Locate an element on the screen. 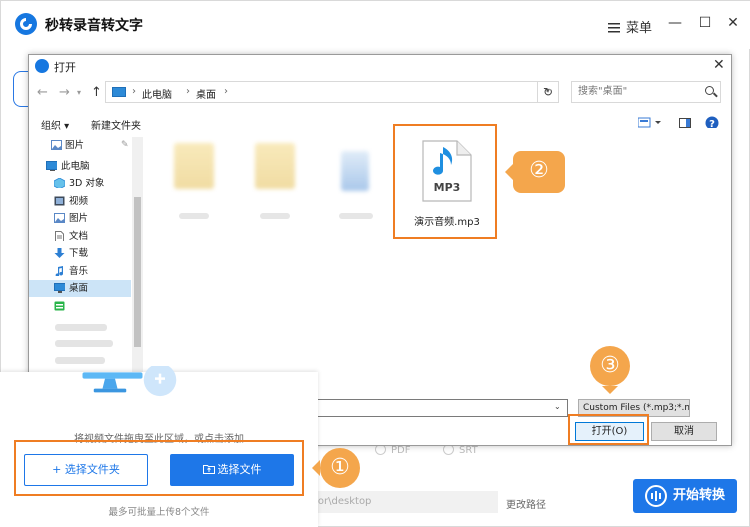  start-conversion-button: 开始转换 is located at coordinates (685, 496).